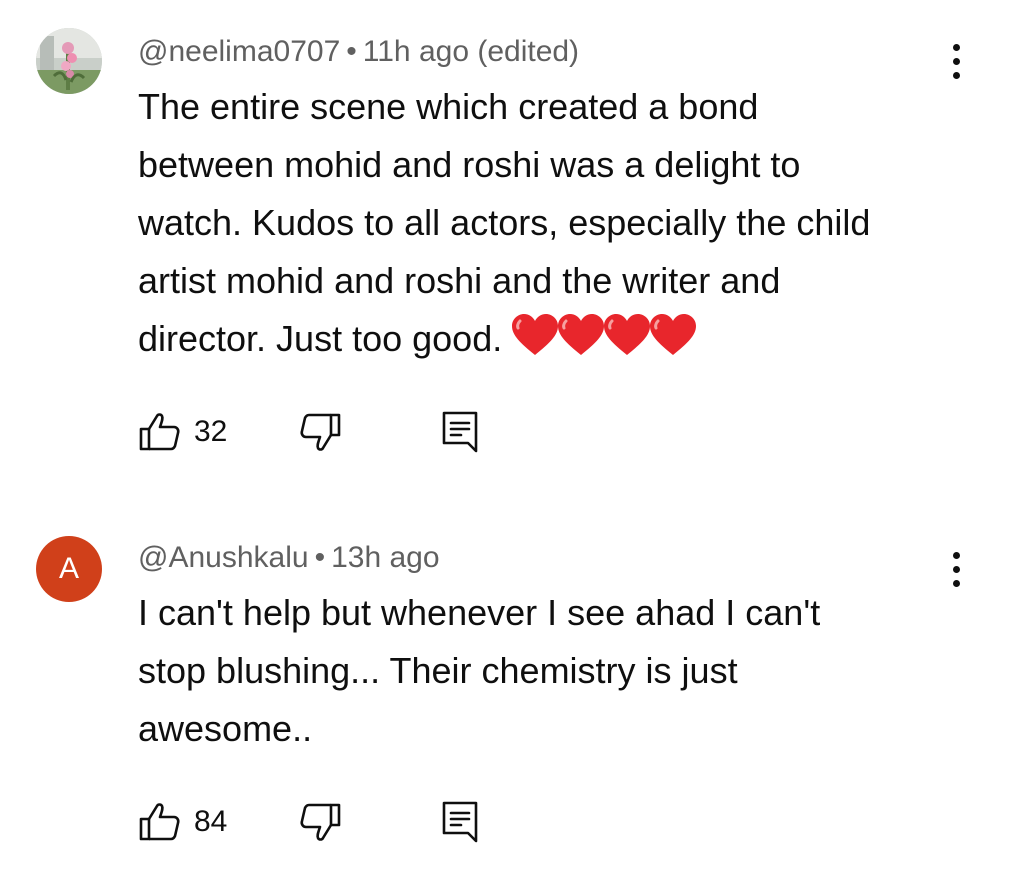 The image size is (1024, 876). I want to click on heart-emoji-group, so click(603, 343).